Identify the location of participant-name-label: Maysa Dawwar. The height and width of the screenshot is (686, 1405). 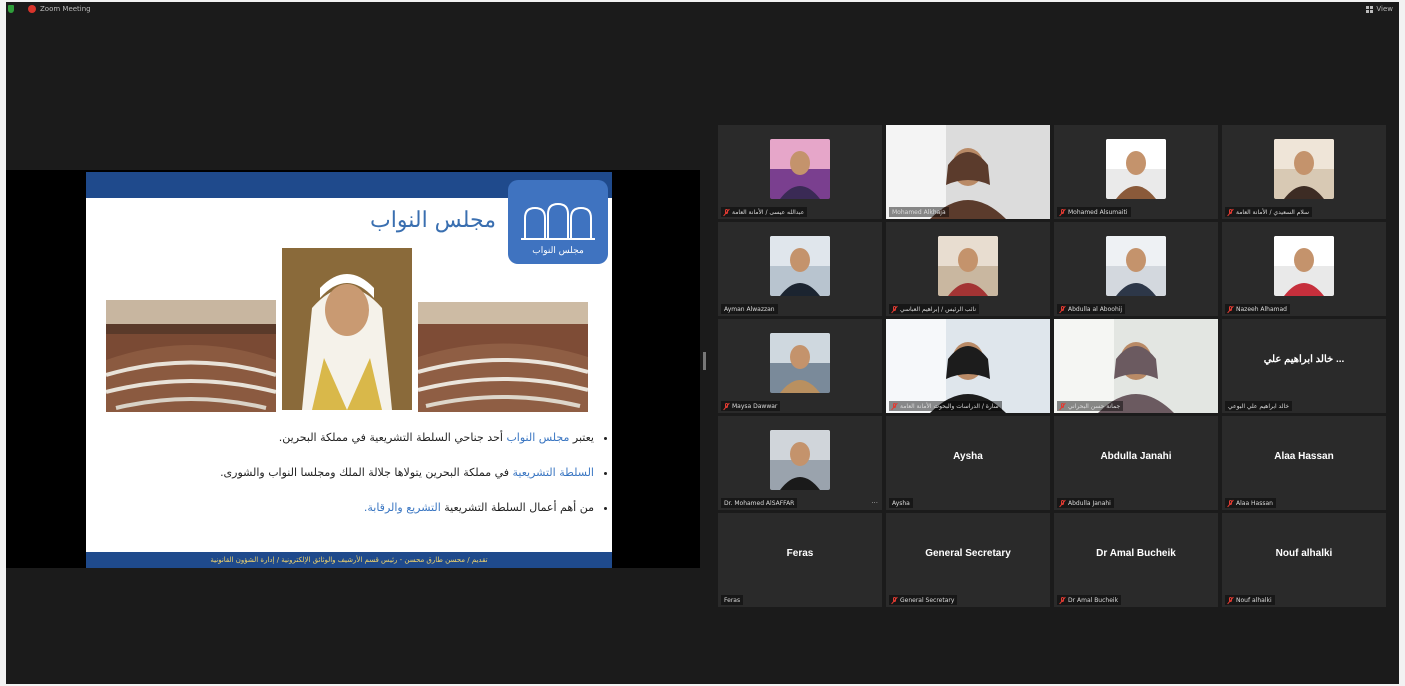
(751, 406).